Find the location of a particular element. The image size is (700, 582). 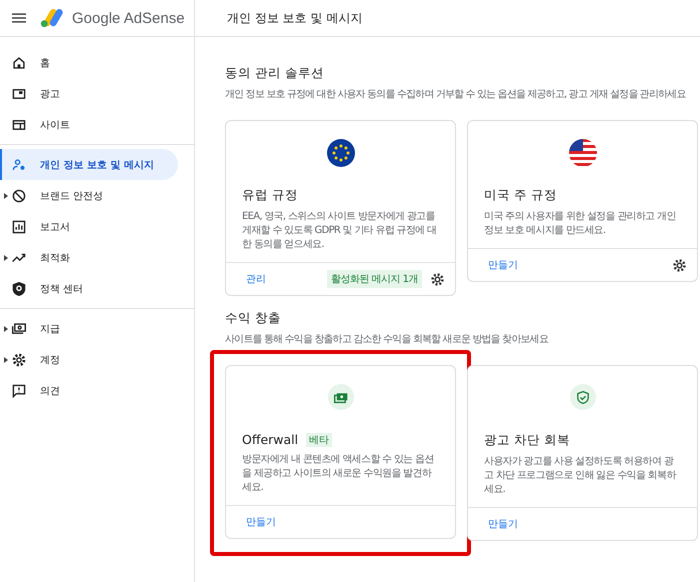

nav-item: 지급 is located at coordinates (89, 328).